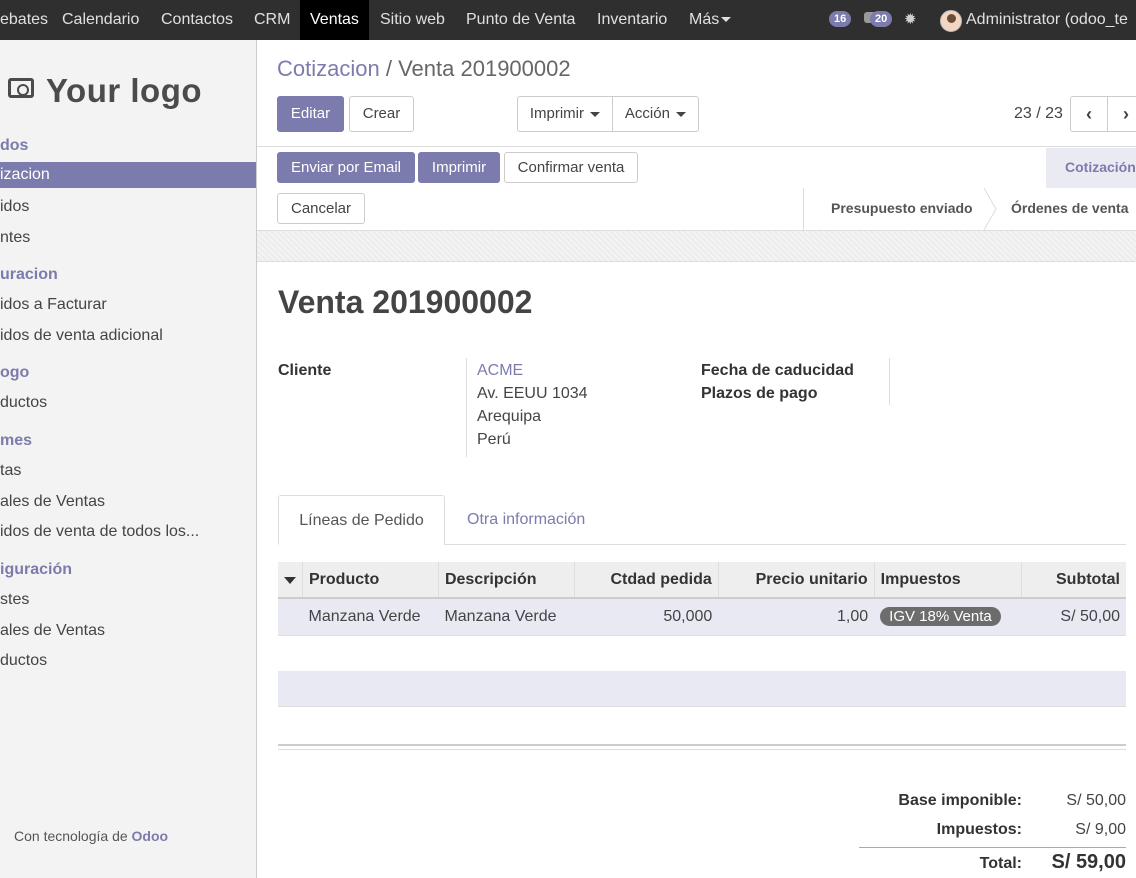 The width and height of the screenshot is (1136, 878). I want to click on stage-arrow-icon, so click(990, 209).